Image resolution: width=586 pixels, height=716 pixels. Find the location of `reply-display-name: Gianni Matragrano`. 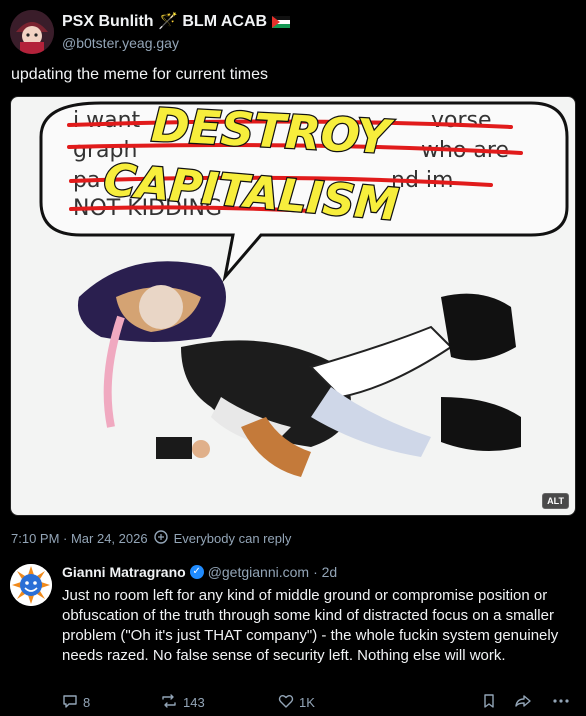

reply-display-name: Gianni Matragrano is located at coordinates (124, 572).